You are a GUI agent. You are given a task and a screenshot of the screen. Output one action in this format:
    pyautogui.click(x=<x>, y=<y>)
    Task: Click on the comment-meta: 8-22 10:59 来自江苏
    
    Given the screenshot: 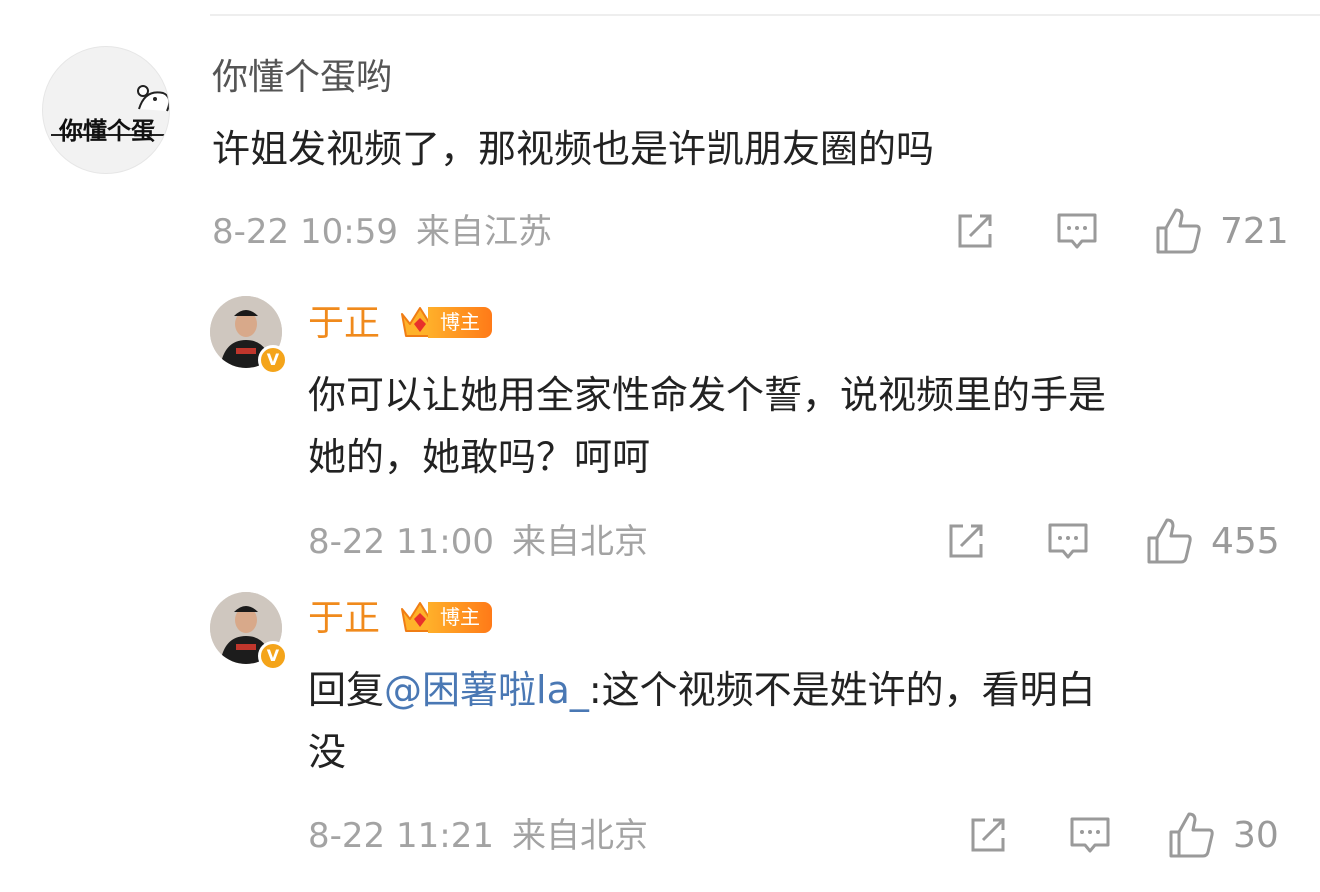 What is the action you would take?
    pyautogui.click(x=391, y=232)
    